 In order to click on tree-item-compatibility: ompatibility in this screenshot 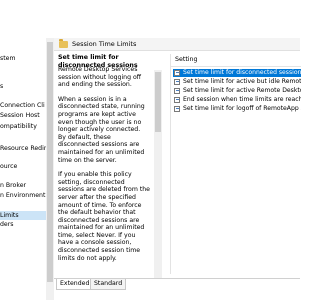, I will do `click(23, 126)`.